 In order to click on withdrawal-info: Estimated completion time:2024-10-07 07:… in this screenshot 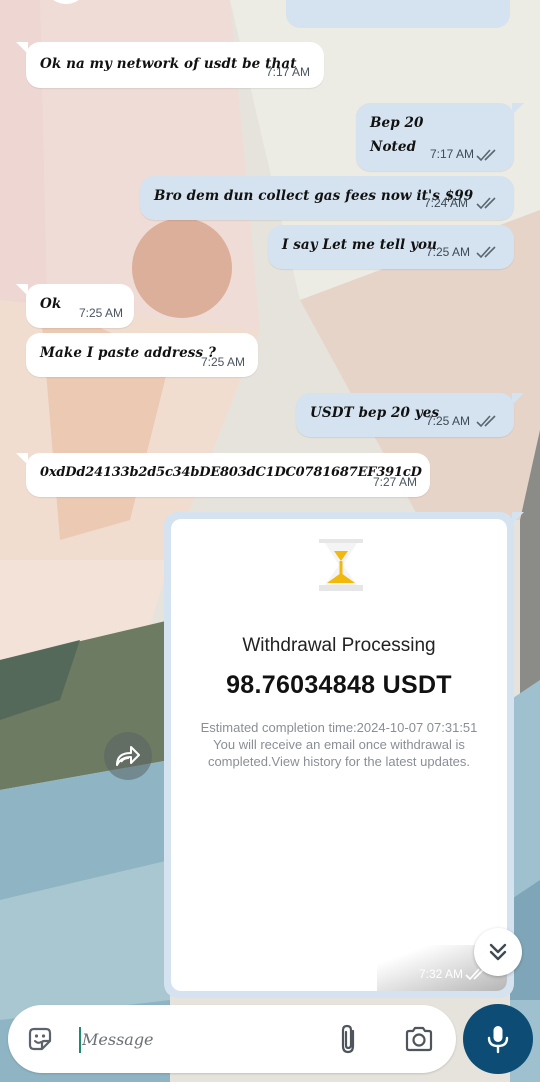, I will do `click(339, 744)`.